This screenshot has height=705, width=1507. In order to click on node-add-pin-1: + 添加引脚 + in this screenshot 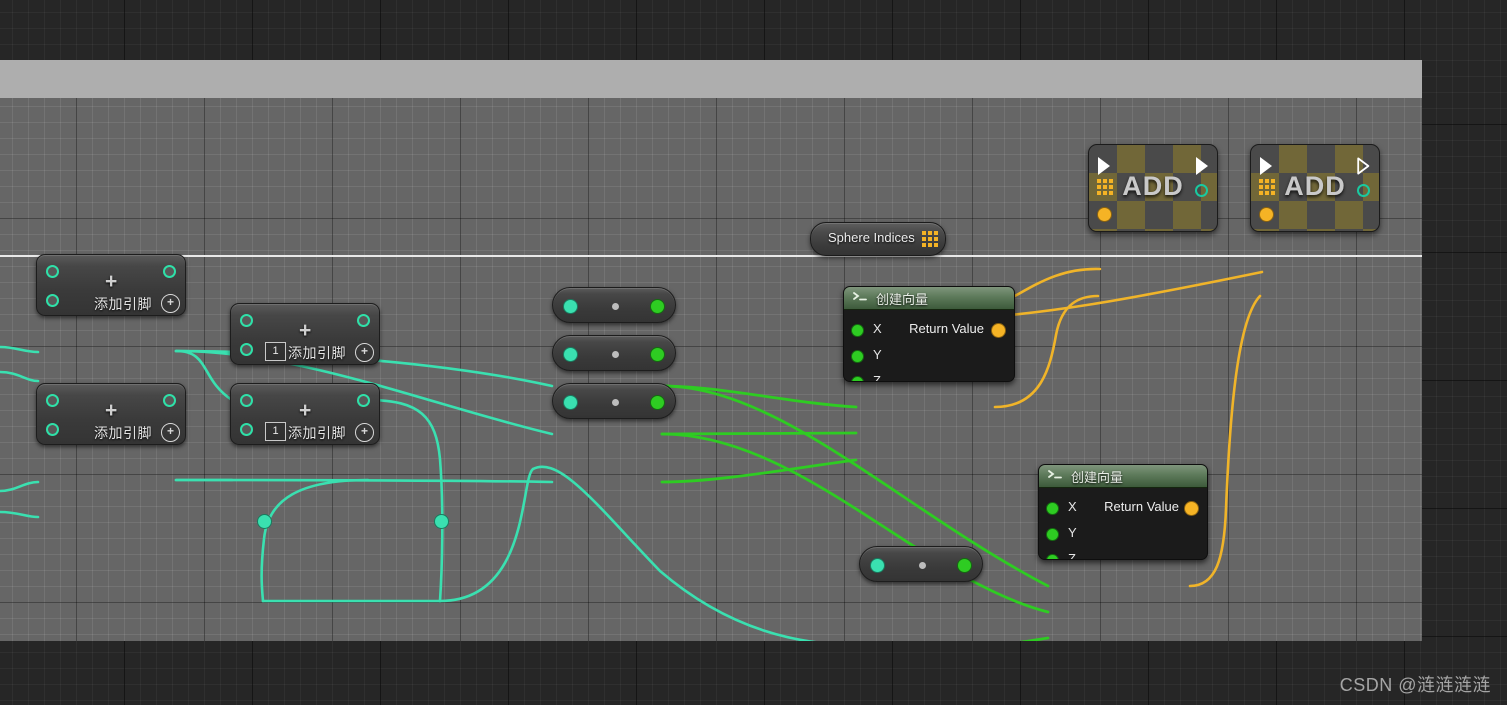, I will do `click(111, 285)`.